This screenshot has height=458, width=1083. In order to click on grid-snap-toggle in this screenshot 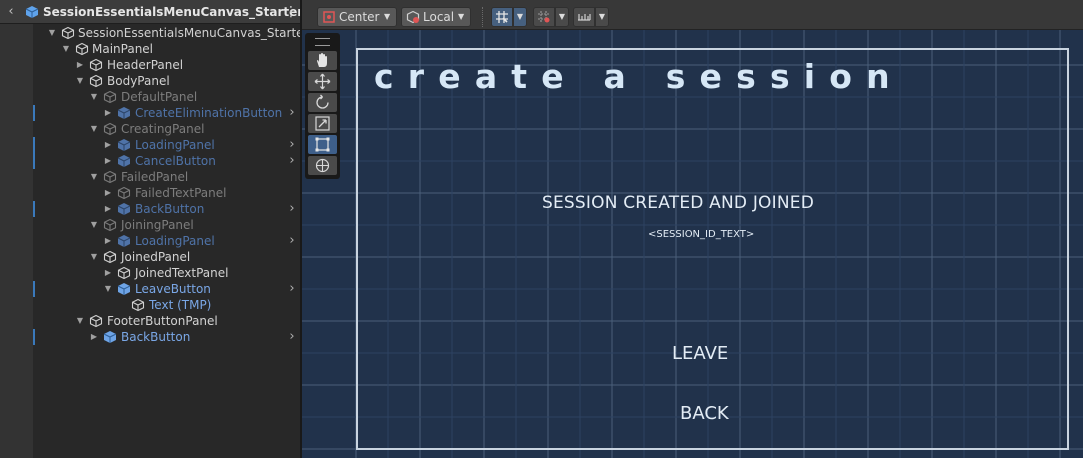, I will do `click(502, 17)`.